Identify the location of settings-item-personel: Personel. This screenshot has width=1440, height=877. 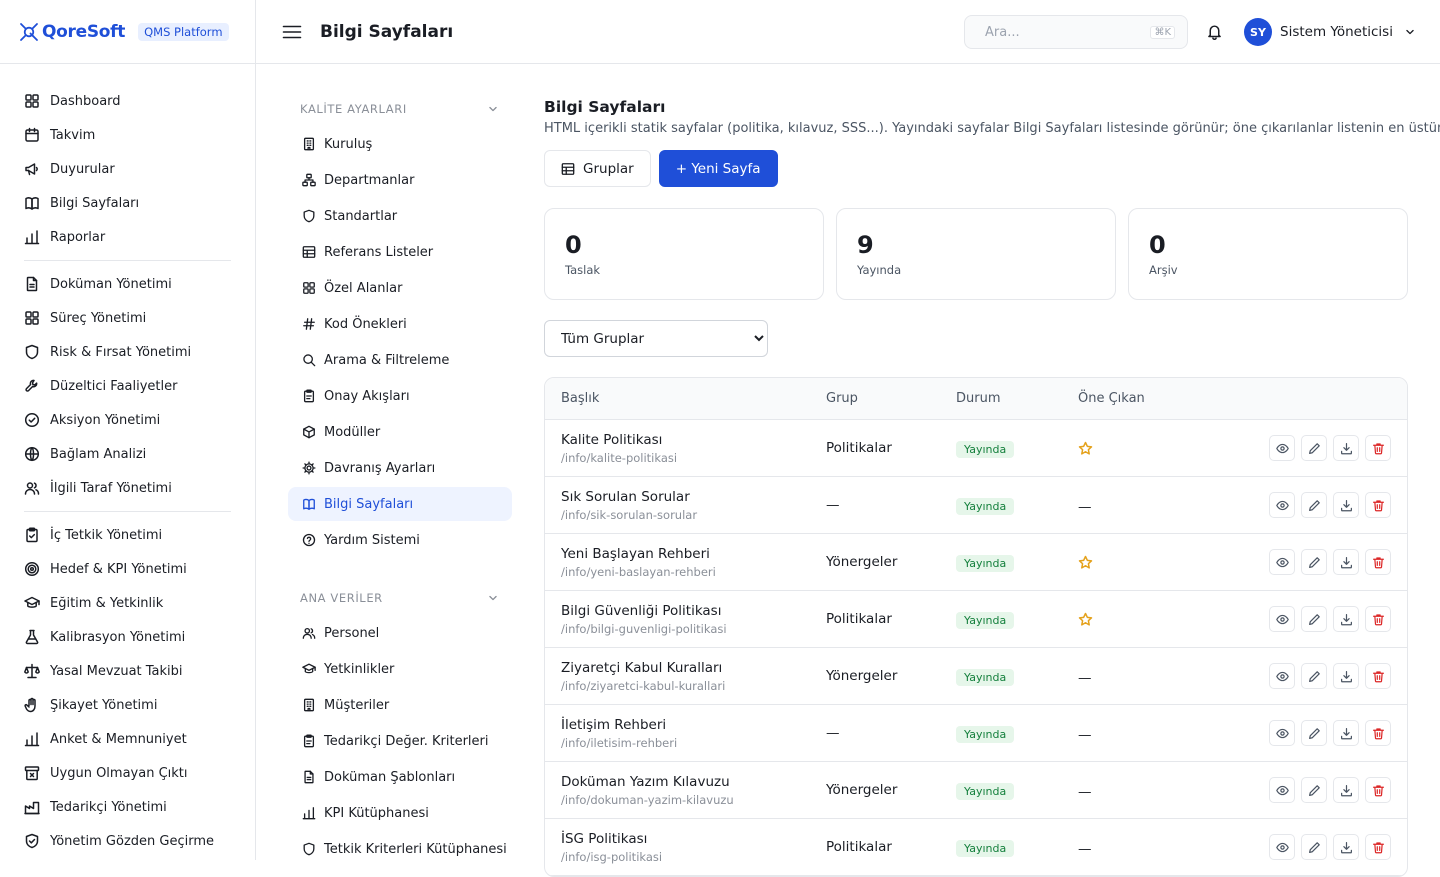
(400, 633).